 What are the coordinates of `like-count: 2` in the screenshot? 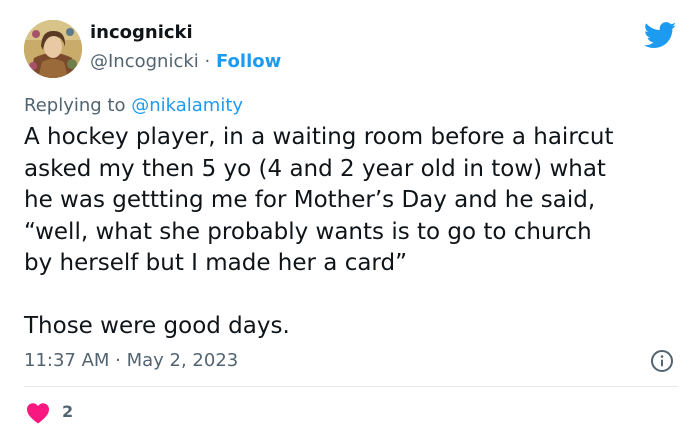 It's located at (68, 411).